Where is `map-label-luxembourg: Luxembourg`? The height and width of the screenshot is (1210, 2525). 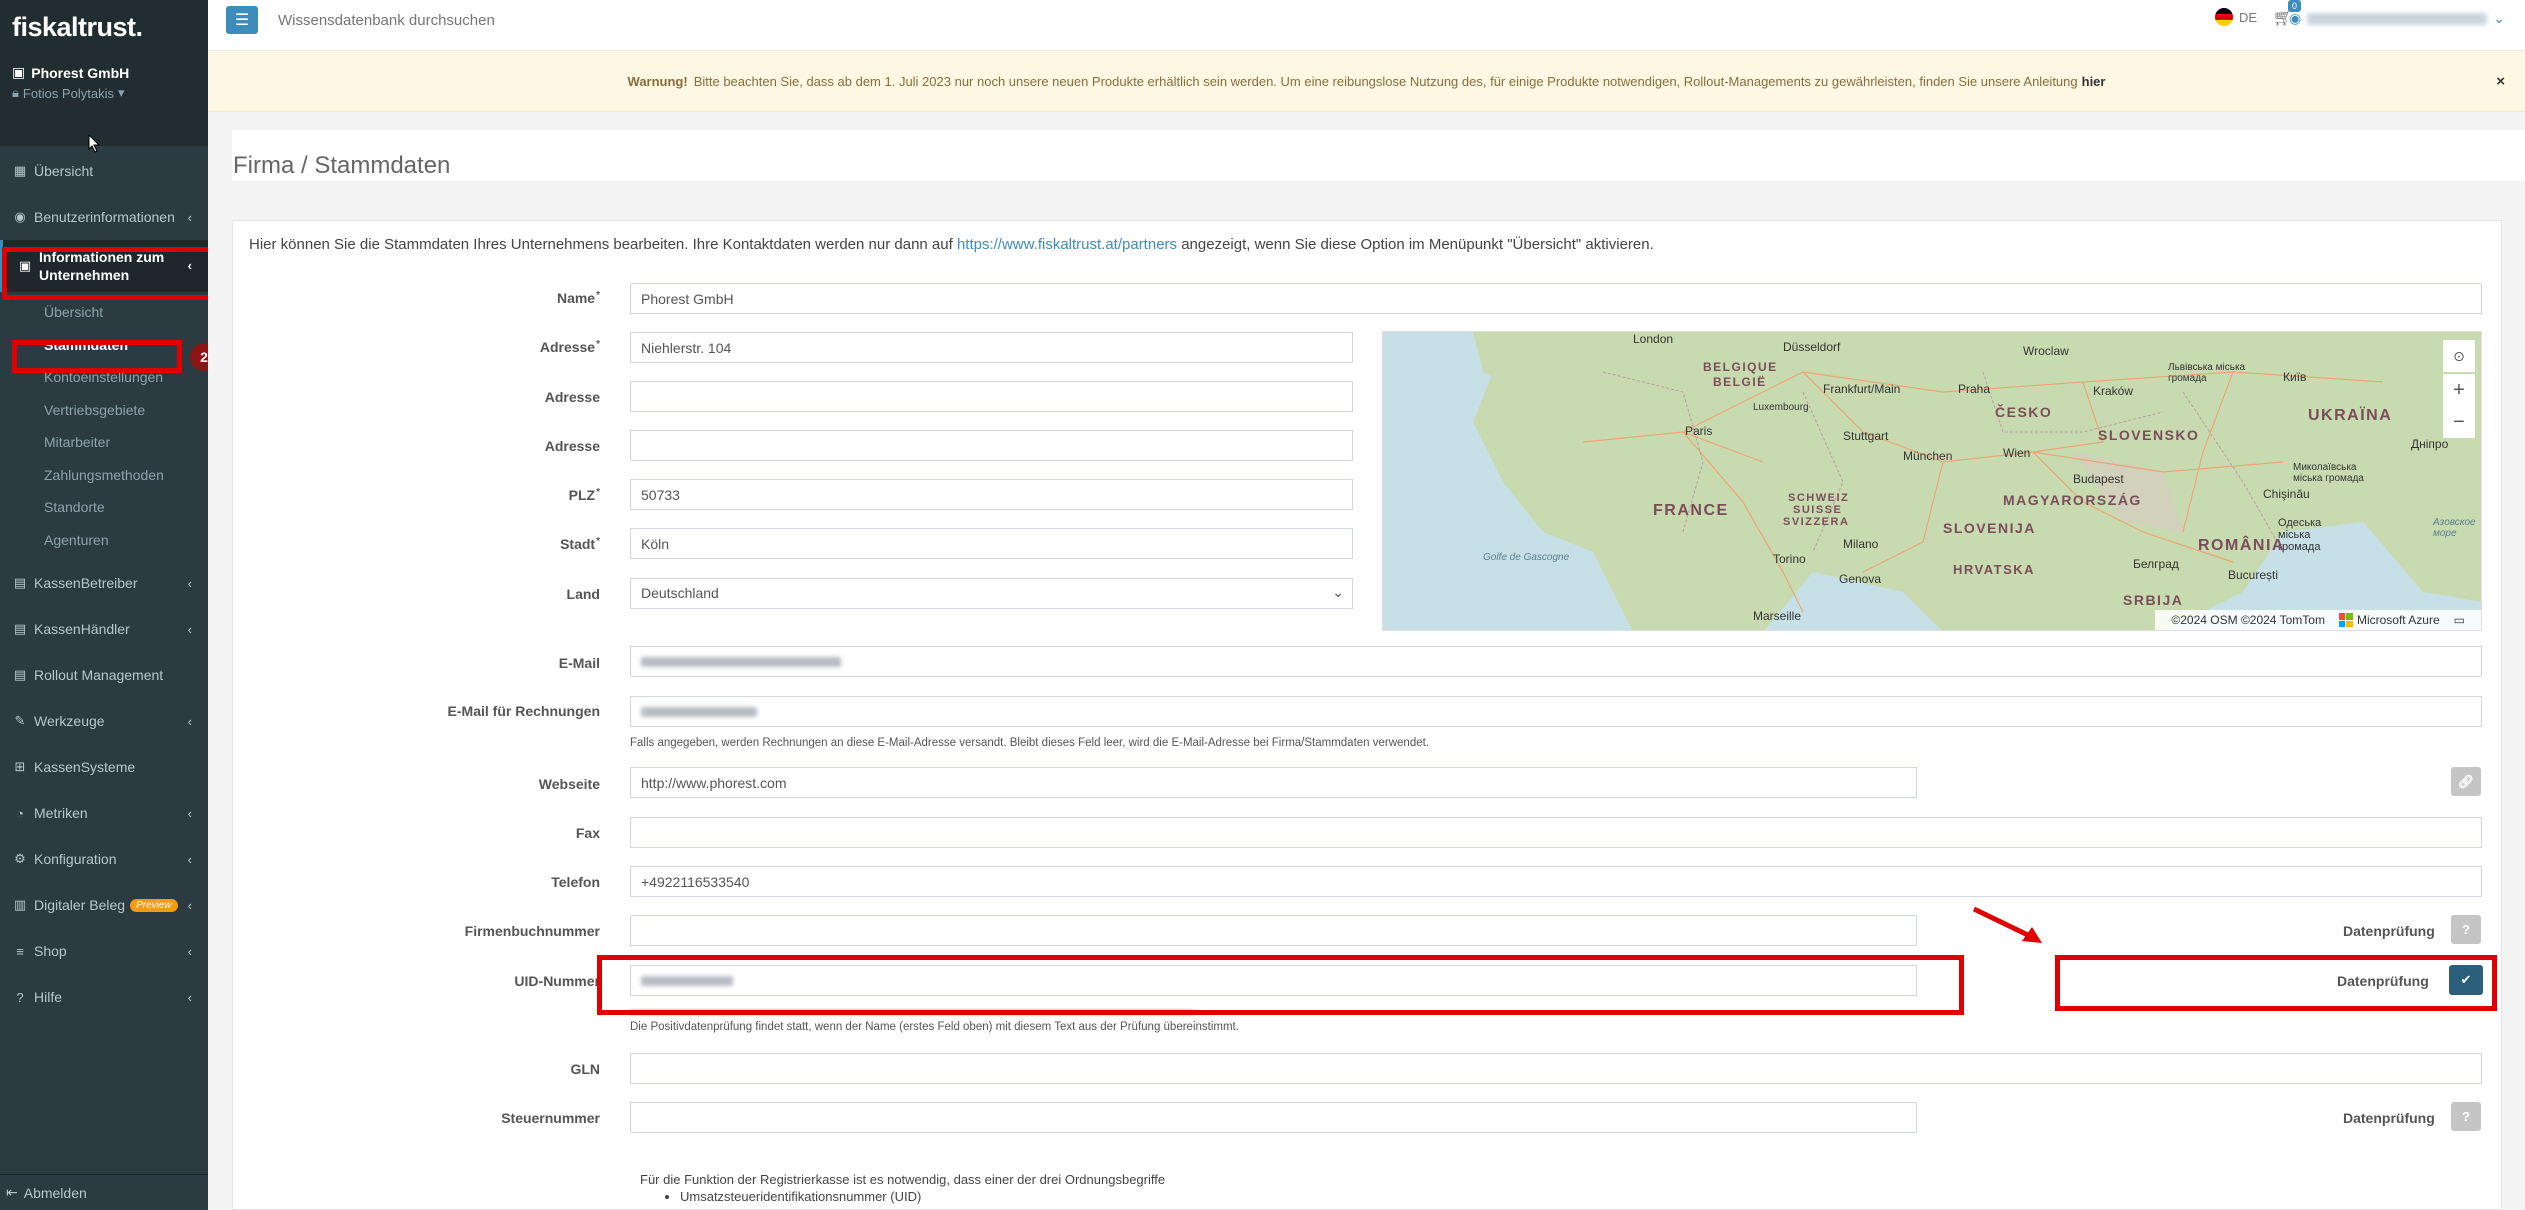 map-label-luxembourg: Luxembourg is located at coordinates (1781, 407).